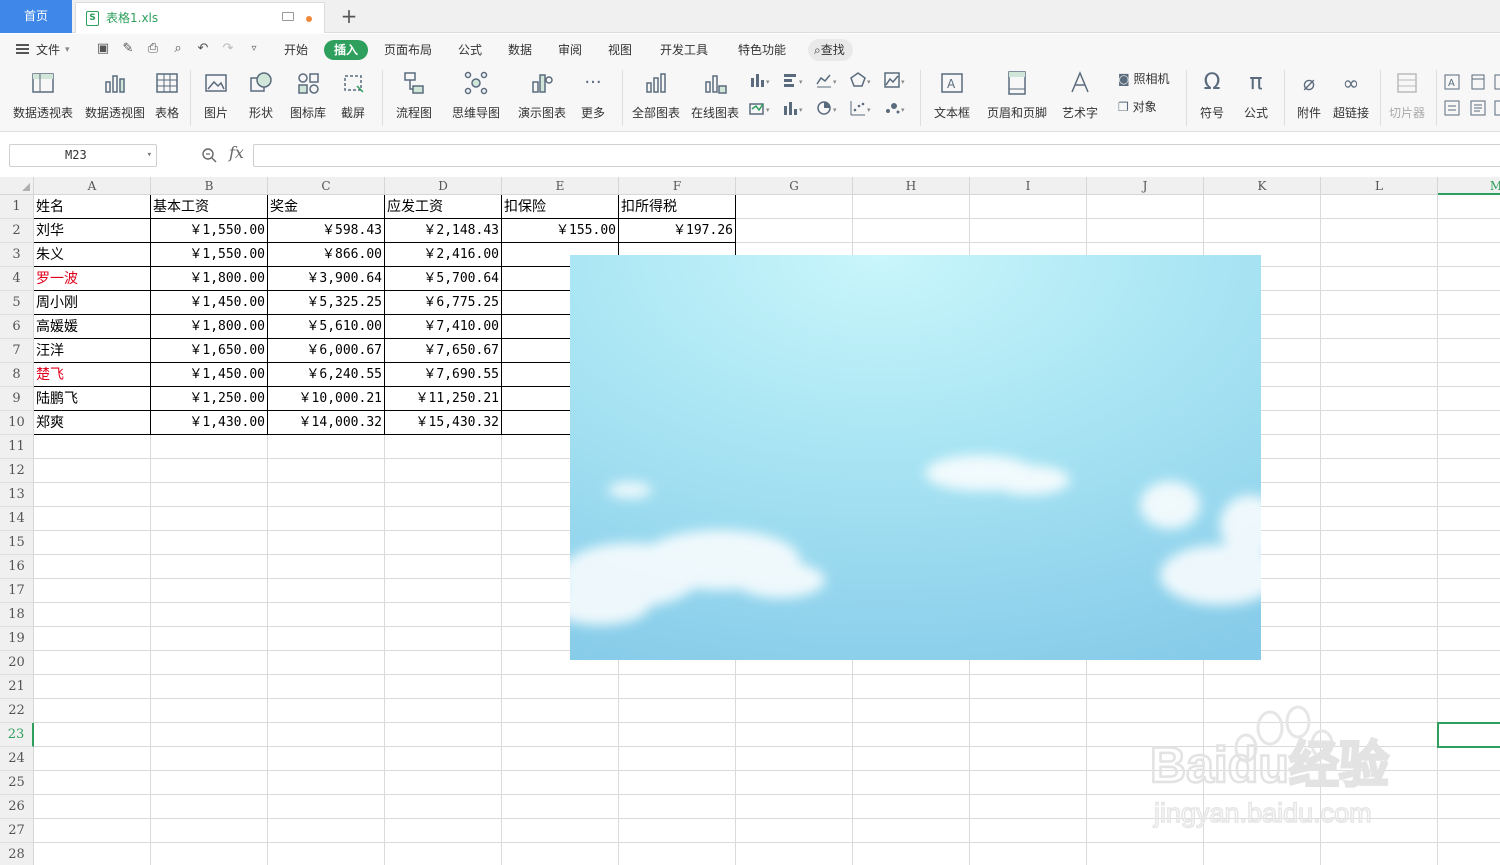  Describe the element at coordinates (1017, 98) in the screenshot. I see `header-footer-button: 页眉和页脚` at that location.